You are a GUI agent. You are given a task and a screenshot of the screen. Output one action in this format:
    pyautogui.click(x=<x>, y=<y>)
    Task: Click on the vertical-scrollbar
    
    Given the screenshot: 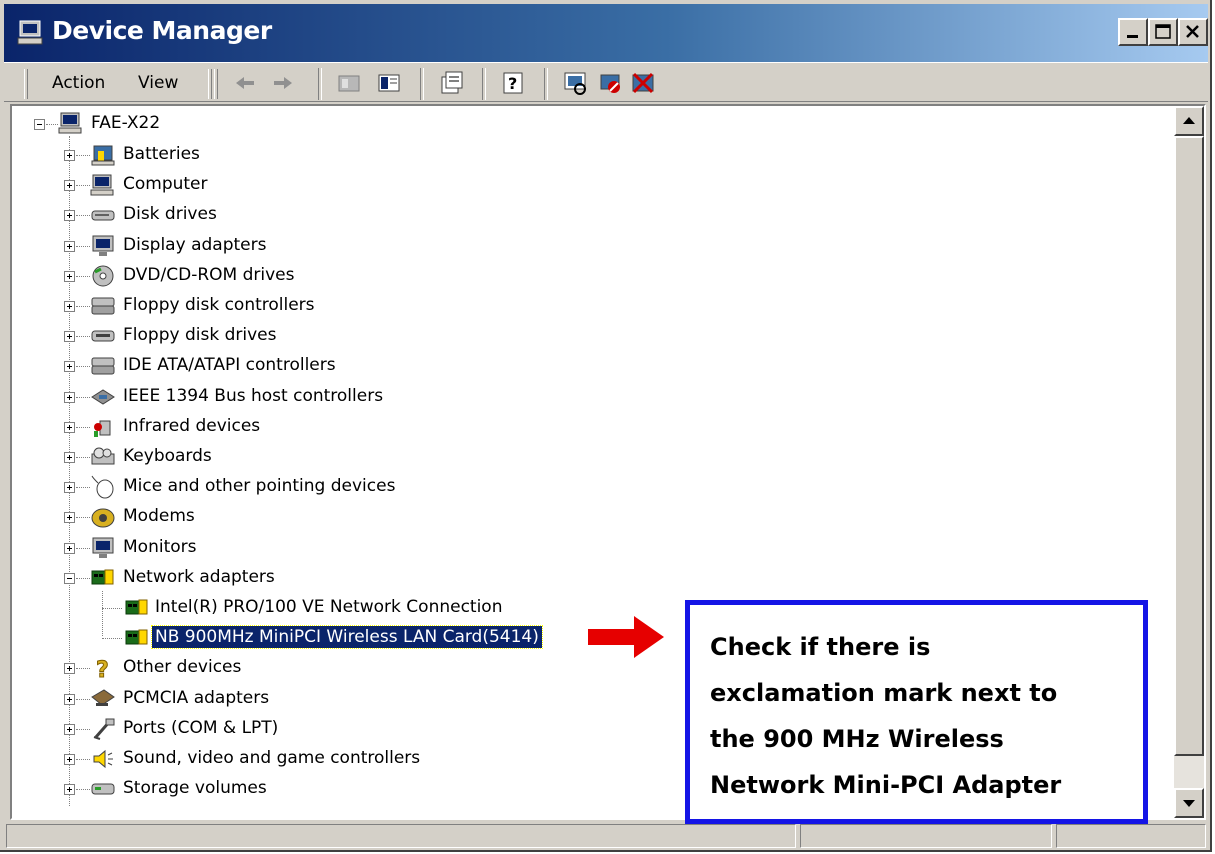 What is the action you would take?
    pyautogui.click(x=1189, y=462)
    